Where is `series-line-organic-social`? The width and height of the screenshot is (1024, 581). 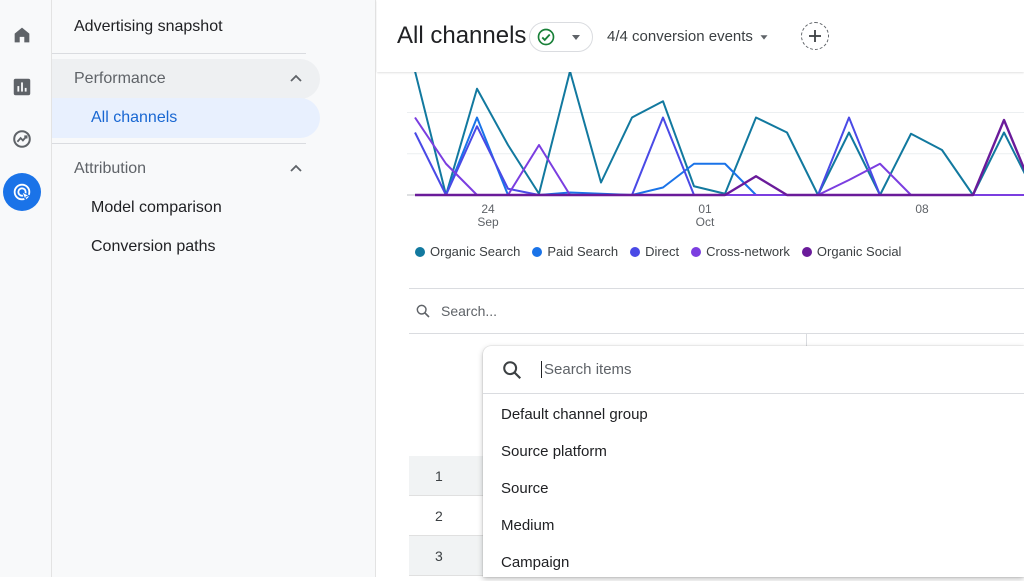
series-line-organic-social is located at coordinates (719, 136).